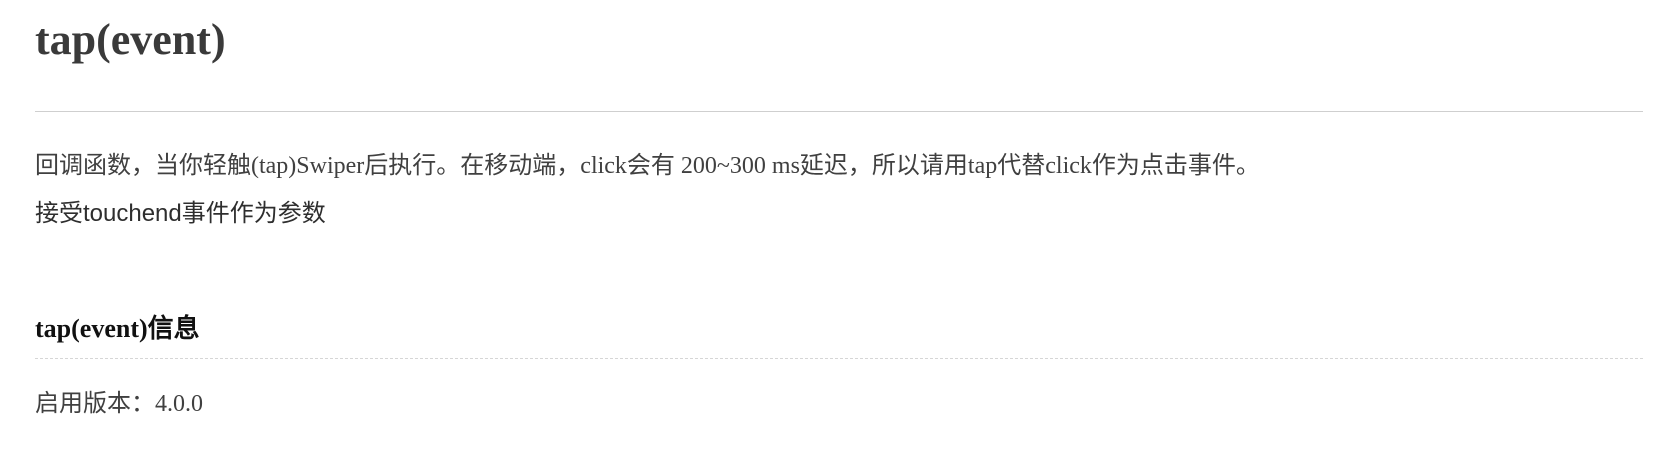 The height and width of the screenshot is (468, 1658). Describe the element at coordinates (839, 358) in the screenshot. I see `info-divider` at that location.